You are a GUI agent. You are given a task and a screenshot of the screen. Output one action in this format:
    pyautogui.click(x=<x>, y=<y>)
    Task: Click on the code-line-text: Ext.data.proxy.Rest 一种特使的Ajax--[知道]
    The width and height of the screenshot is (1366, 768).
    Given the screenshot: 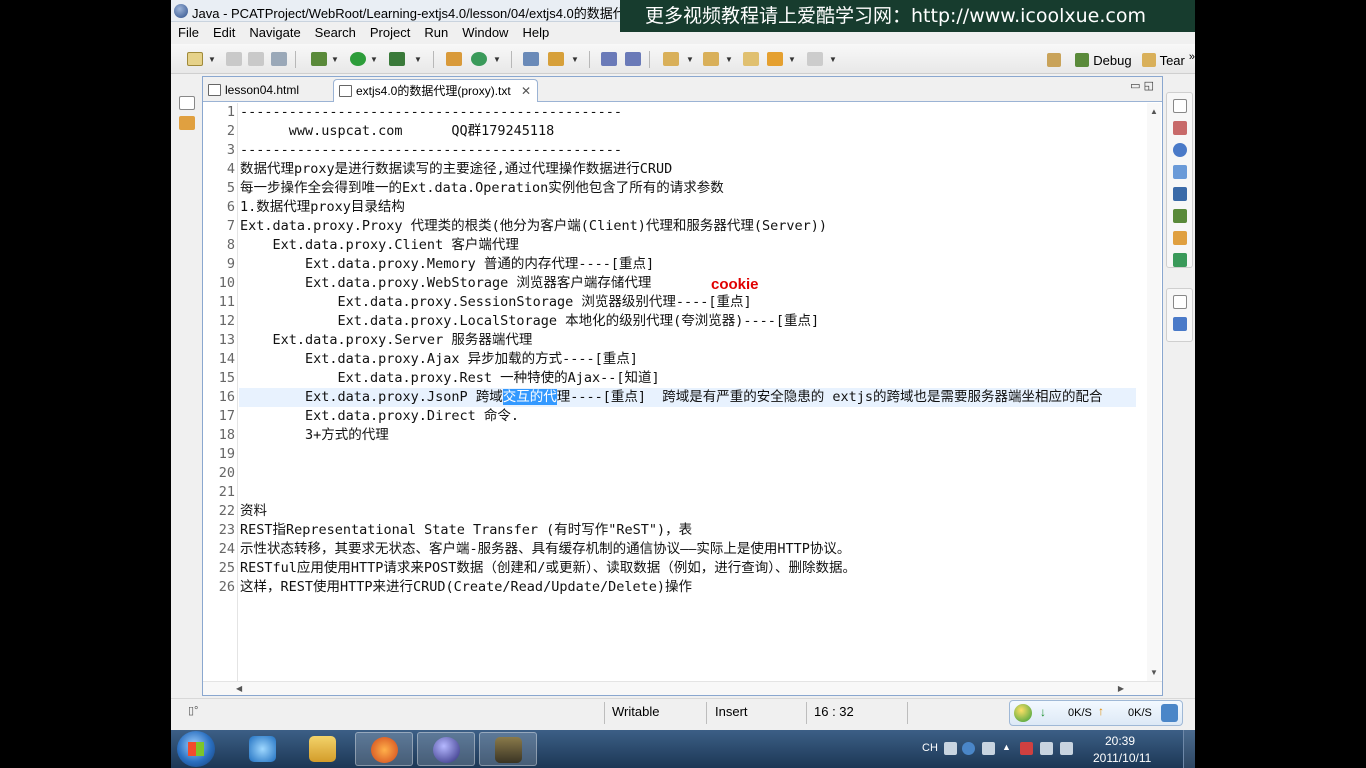 What is the action you would take?
    pyautogui.click(x=450, y=378)
    